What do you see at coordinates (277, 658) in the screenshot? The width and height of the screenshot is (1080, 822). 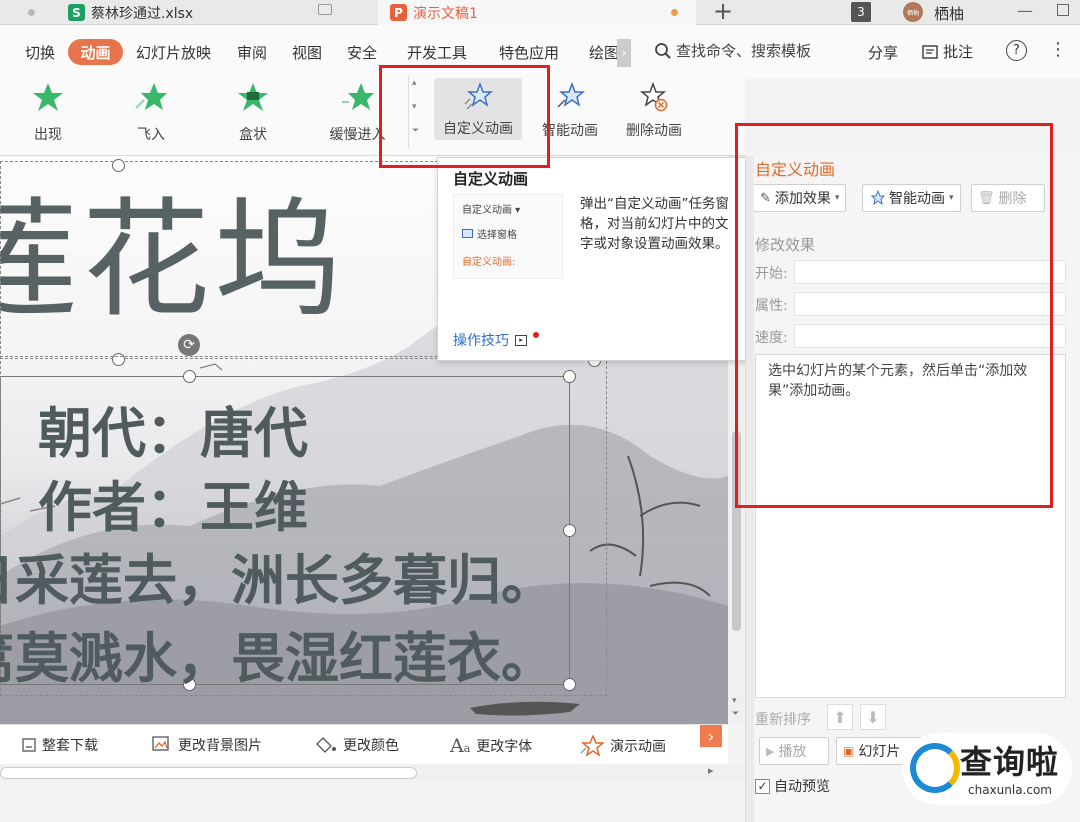 I see `poem-line-2: 弄篙莫溅水，畏湿红莲衣。` at bounding box center [277, 658].